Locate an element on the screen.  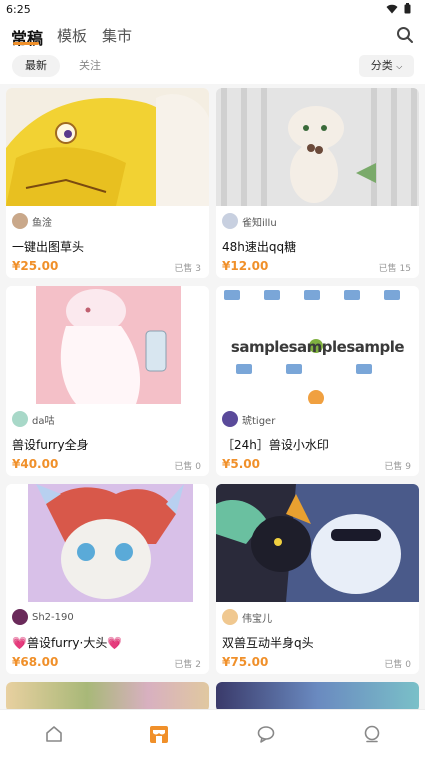
item-price: ¥12.00 is located at coordinates (245, 266).